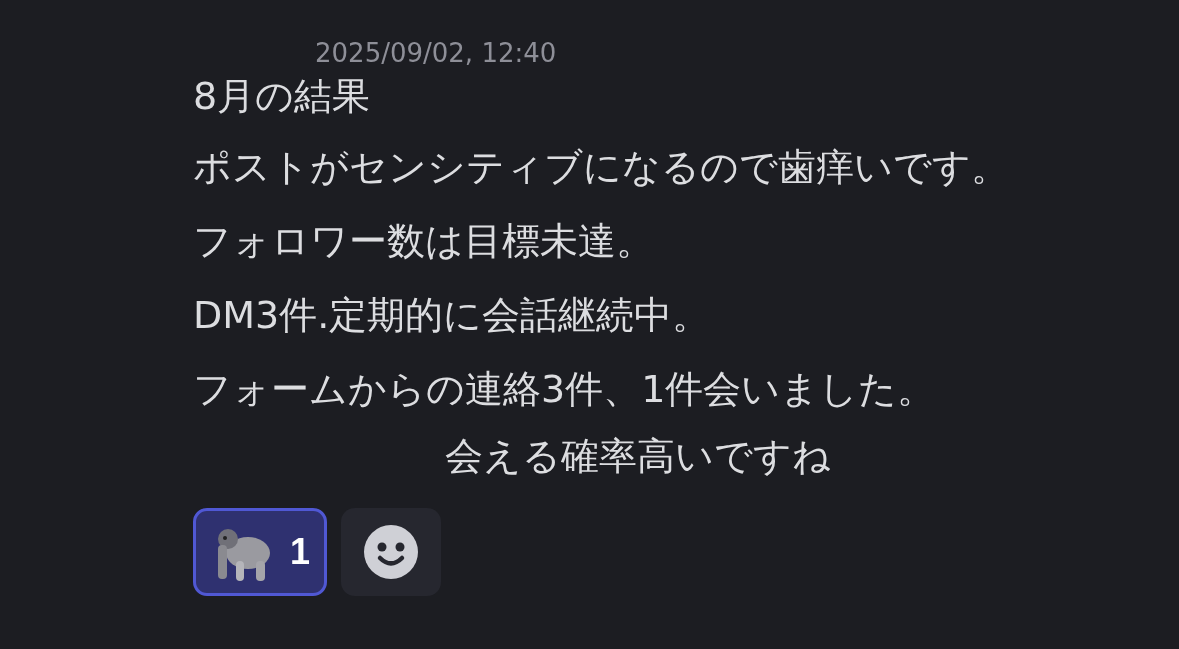  Describe the element at coordinates (436, 53) in the screenshot. I see `timestamp: 2025/09/02, 12:40` at that location.